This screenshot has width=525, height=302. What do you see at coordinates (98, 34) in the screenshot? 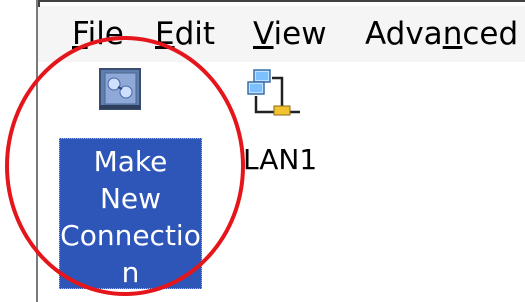
I see `menu-file: File` at bounding box center [98, 34].